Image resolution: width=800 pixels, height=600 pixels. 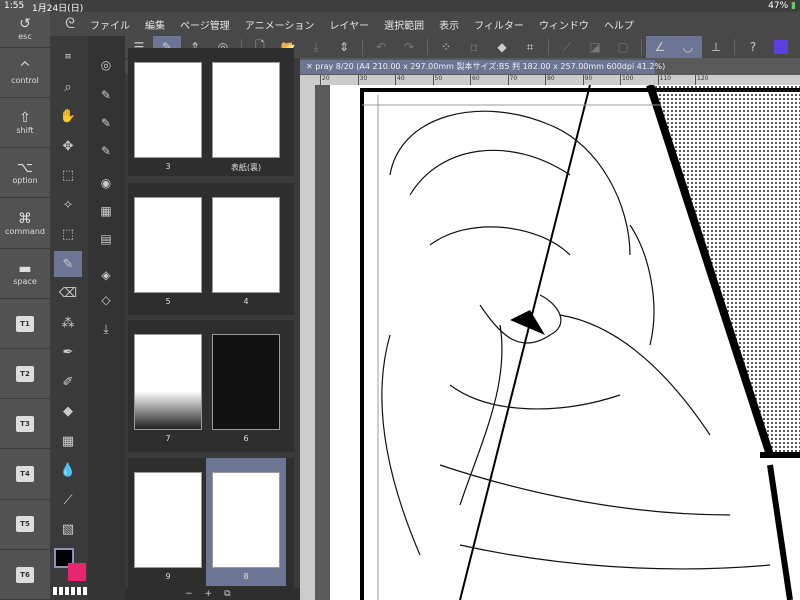 What do you see at coordinates (449, 24) in the screenshot?
I see `menu-item-6: 表示` at bounding box center [449, 24].